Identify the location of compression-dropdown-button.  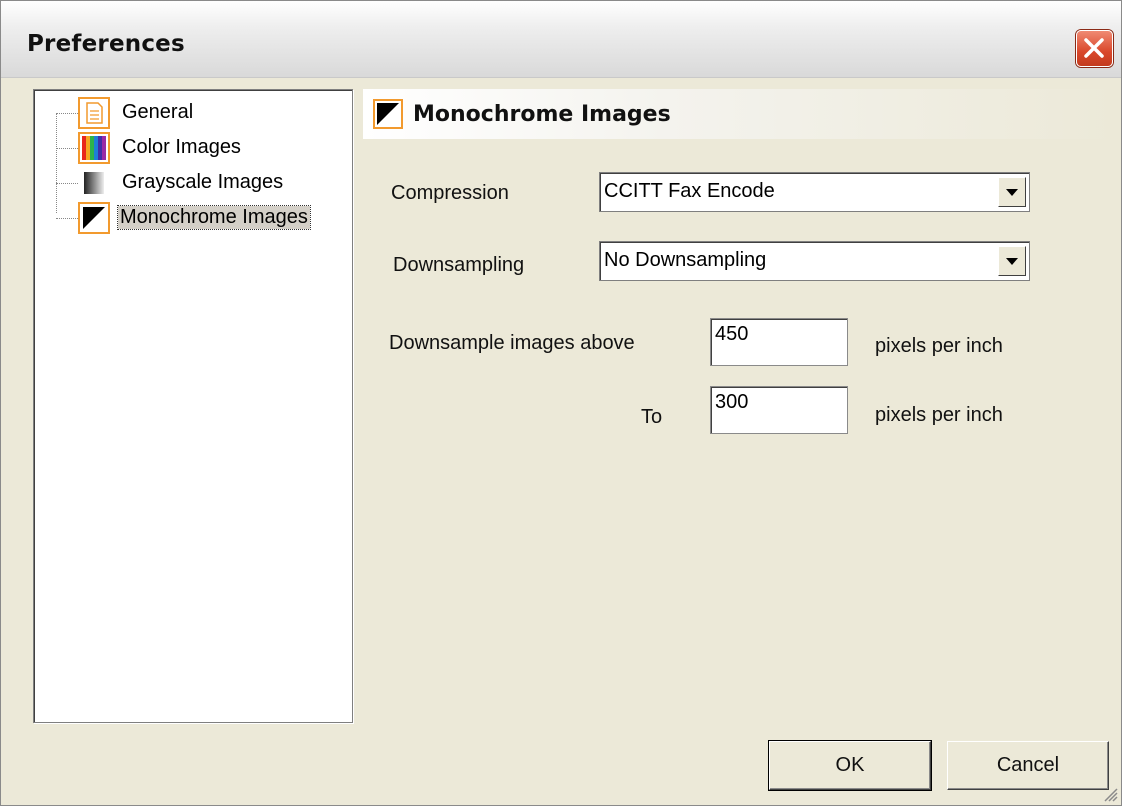
(1012, 192).